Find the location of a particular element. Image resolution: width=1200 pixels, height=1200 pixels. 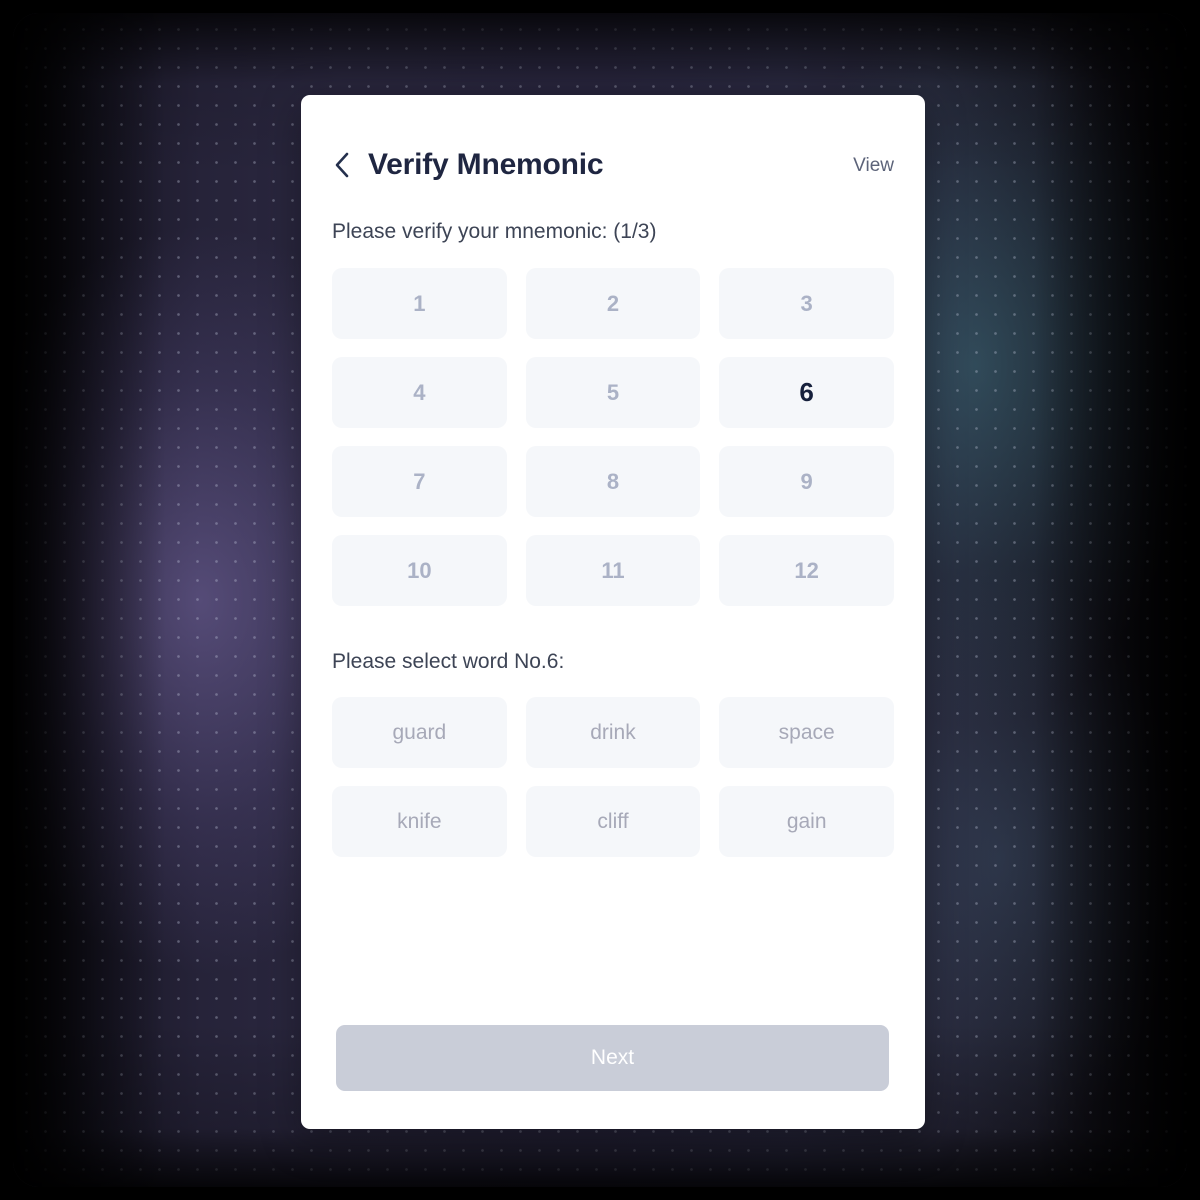

word-choice-tile: space is located at coordinates (806, 732).